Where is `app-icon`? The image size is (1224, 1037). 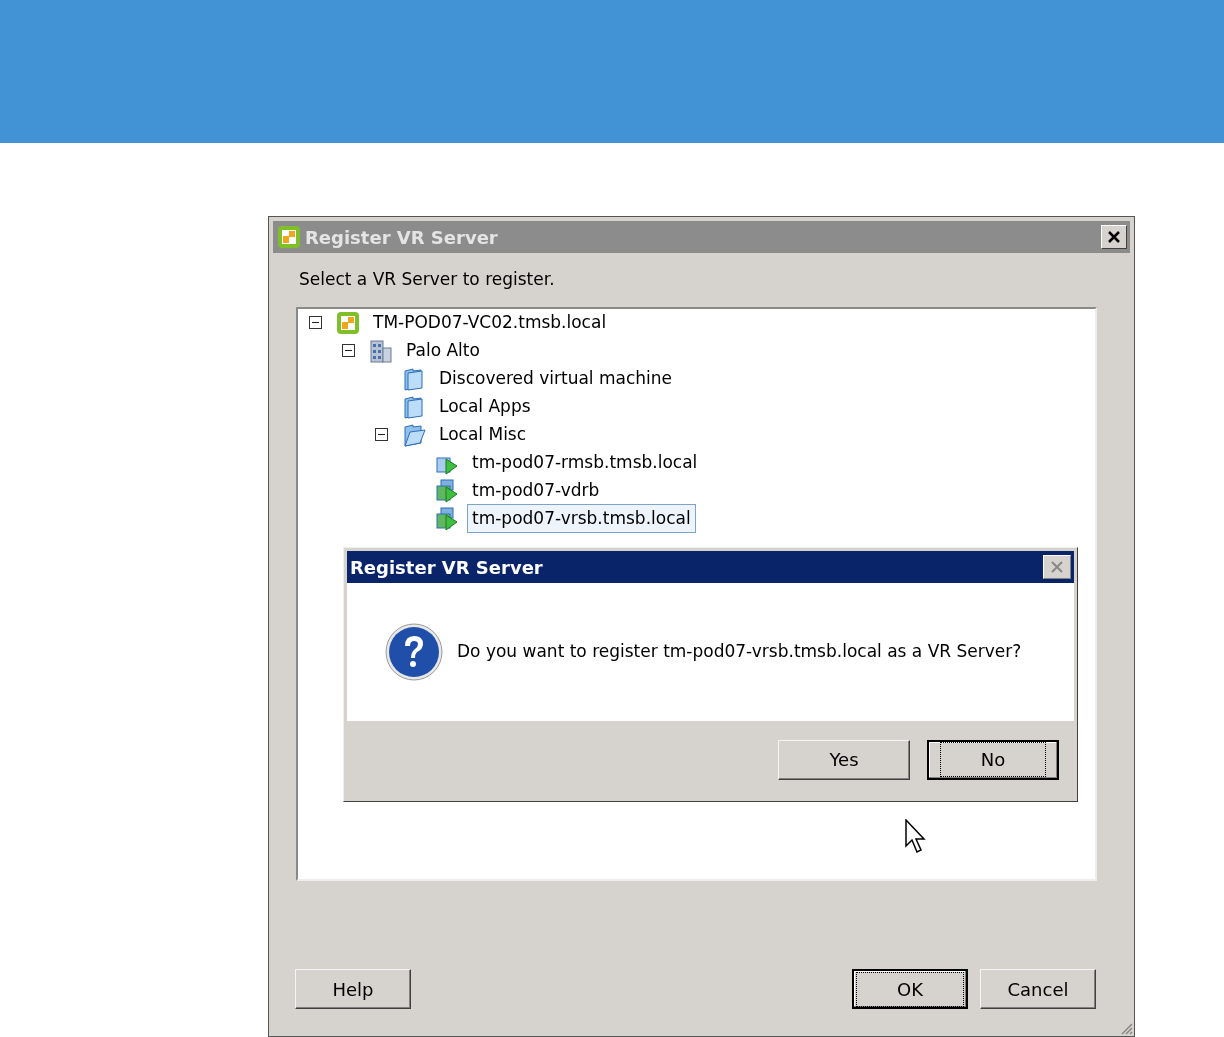 app-icon is located at coordinates (289, 237).